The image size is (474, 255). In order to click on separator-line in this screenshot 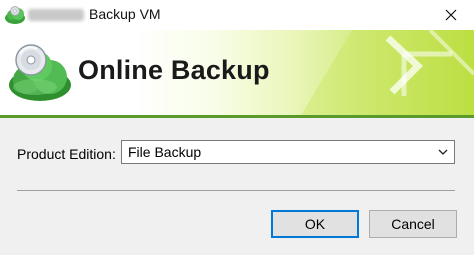, I will do `click(236, 190)`.